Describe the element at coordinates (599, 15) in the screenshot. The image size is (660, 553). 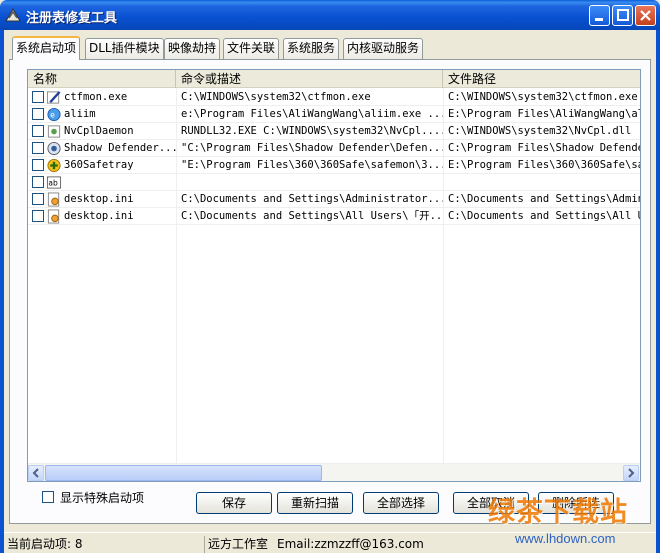
I see `minimize-button` at that location.